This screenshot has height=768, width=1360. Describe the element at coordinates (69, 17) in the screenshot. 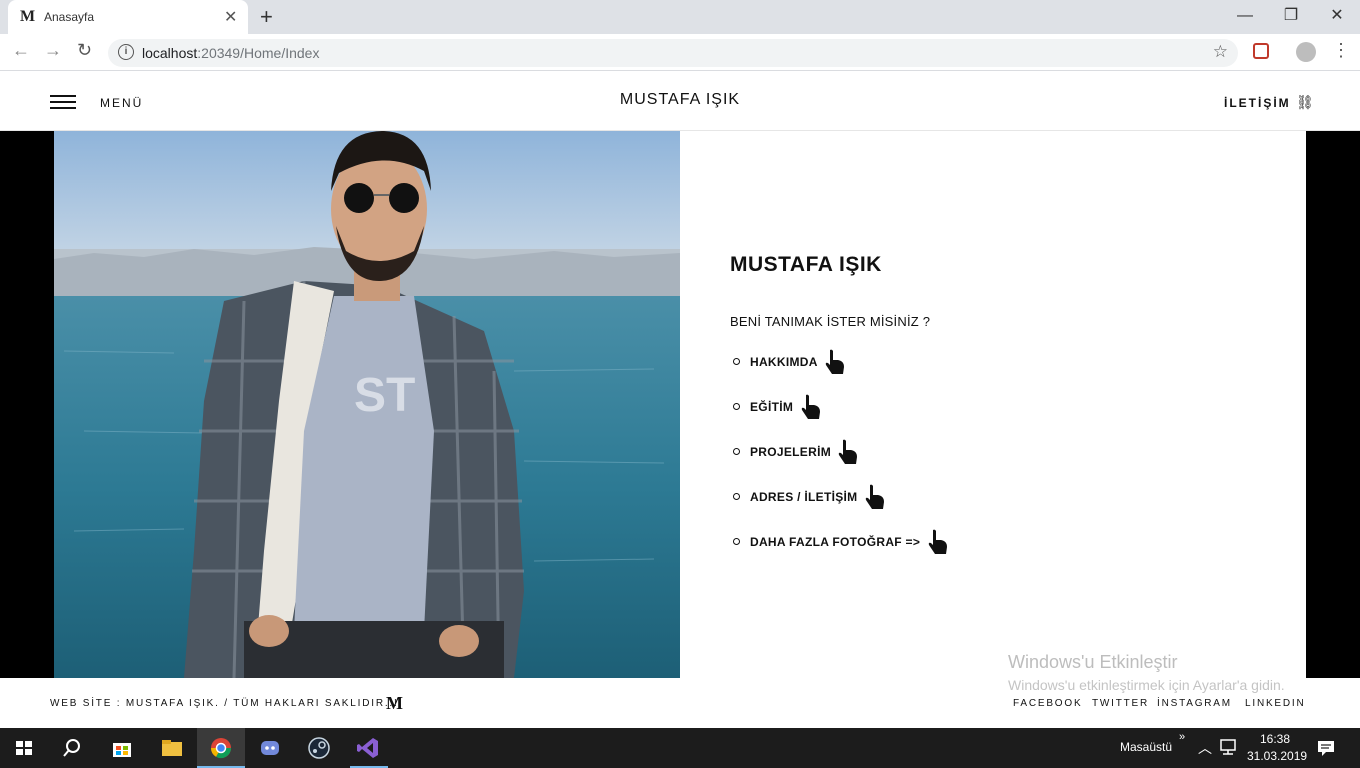

I see `tab-title: Anasayfa` at that location.